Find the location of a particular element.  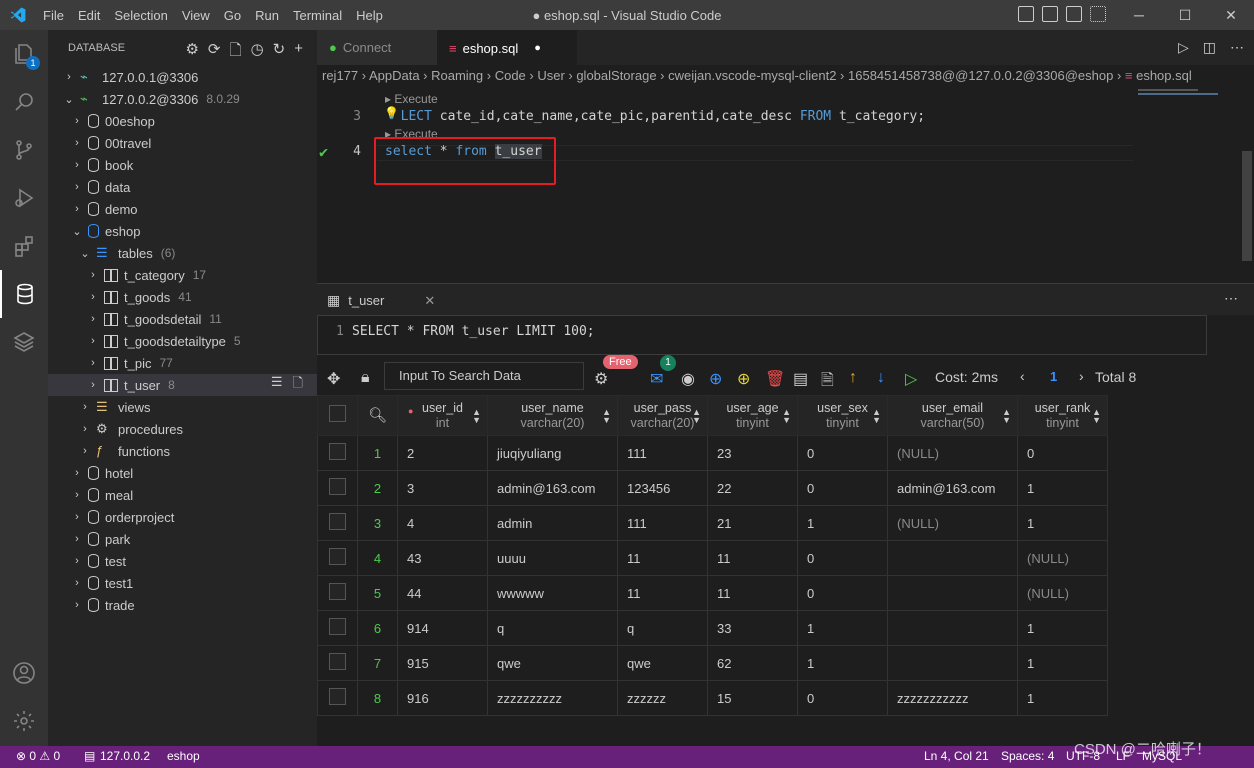

table-item: › t_category 17 is located at coordinates (182, 275).